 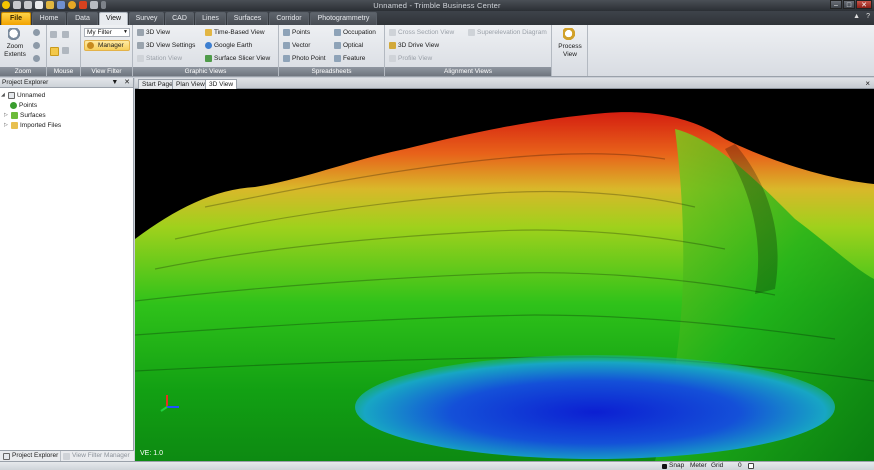 I want to click on group-process-view: Process View, so click(x=570, y=50).